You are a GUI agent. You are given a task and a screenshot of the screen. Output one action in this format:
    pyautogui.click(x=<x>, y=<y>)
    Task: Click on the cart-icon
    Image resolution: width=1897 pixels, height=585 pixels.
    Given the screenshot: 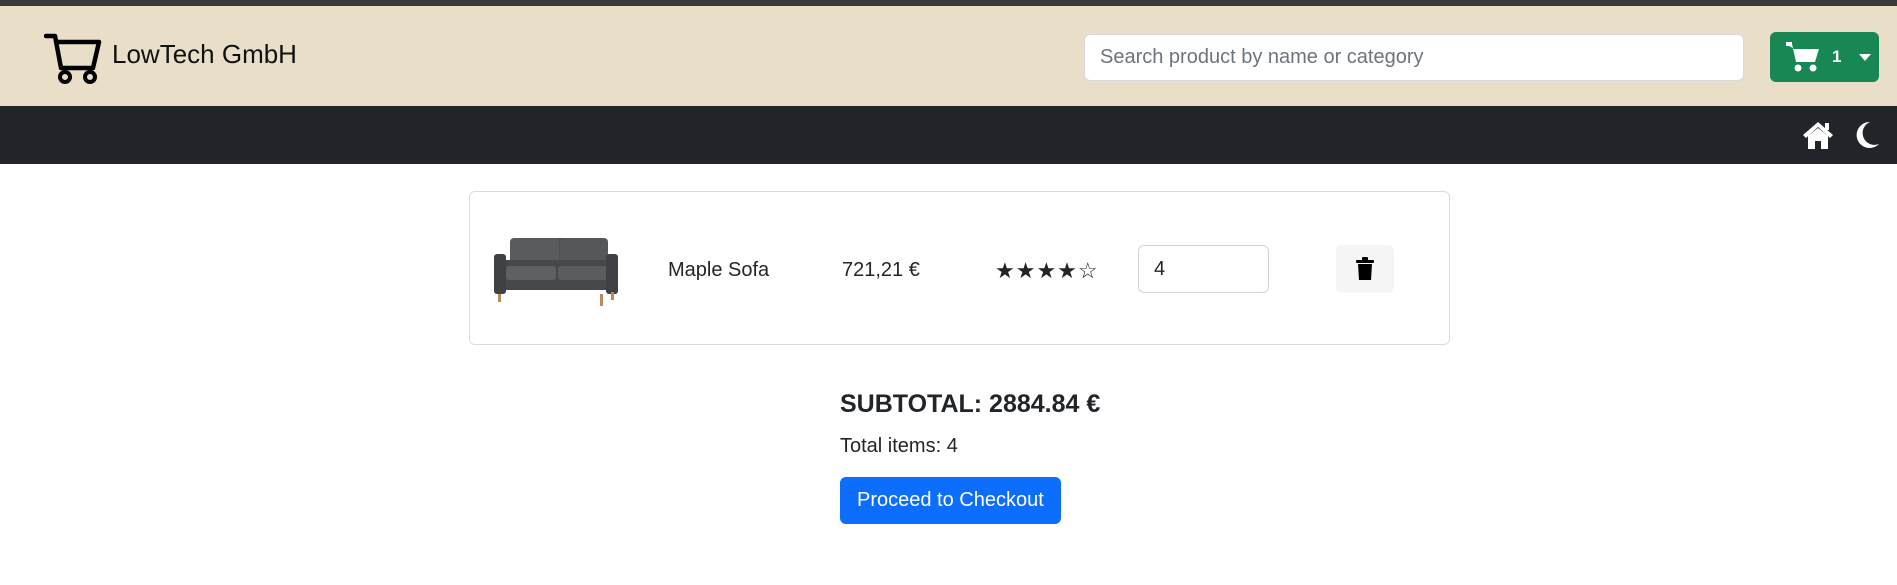 What is the action you would take?
    pyautogui.click(x=1802, y=57)
    